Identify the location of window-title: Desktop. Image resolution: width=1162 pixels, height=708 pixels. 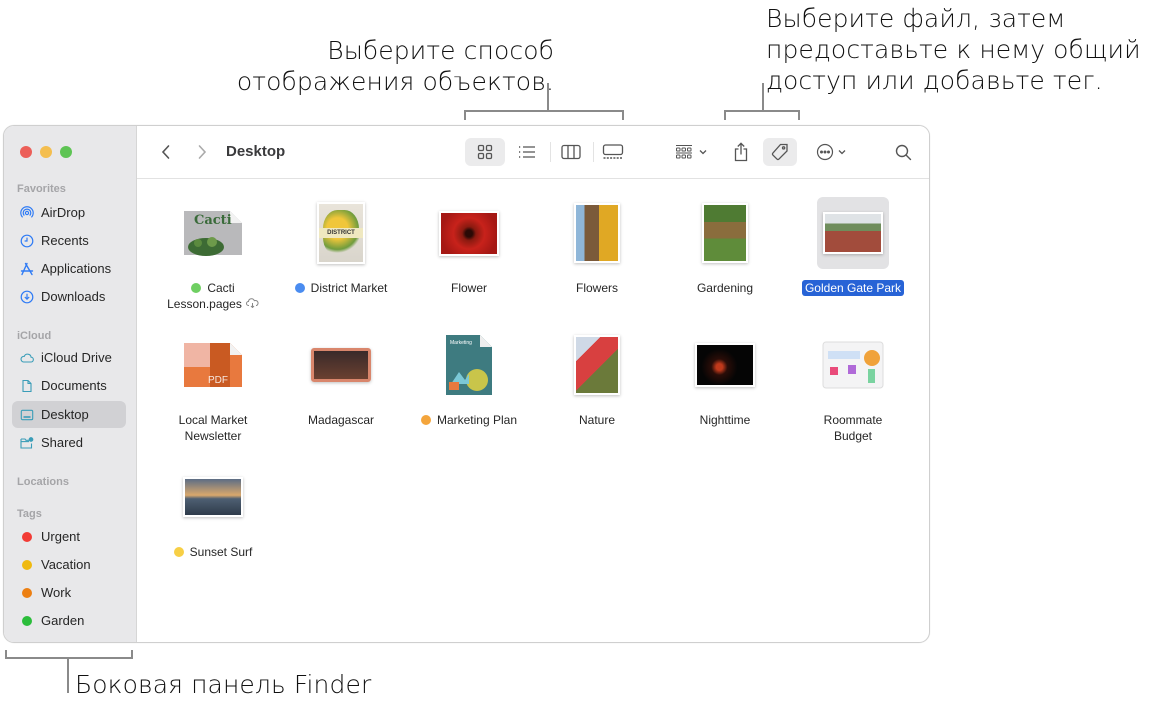
(256, 151).